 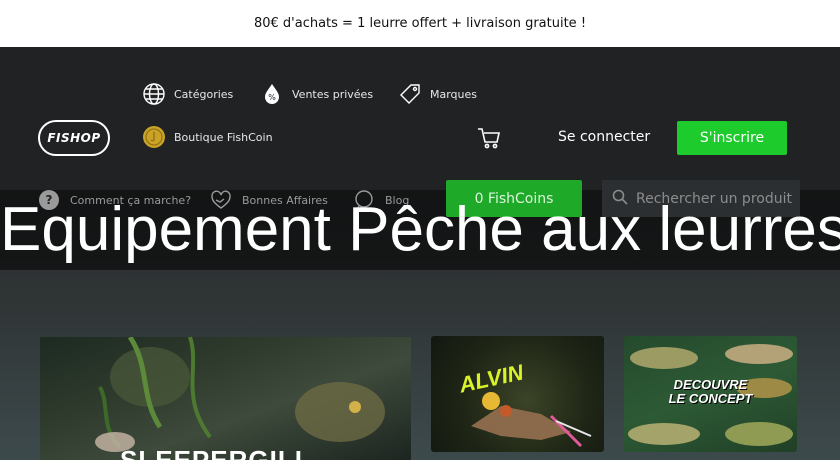 I want to click on nav-private-sales: % Ventes privées, so click(x=316, y=94).